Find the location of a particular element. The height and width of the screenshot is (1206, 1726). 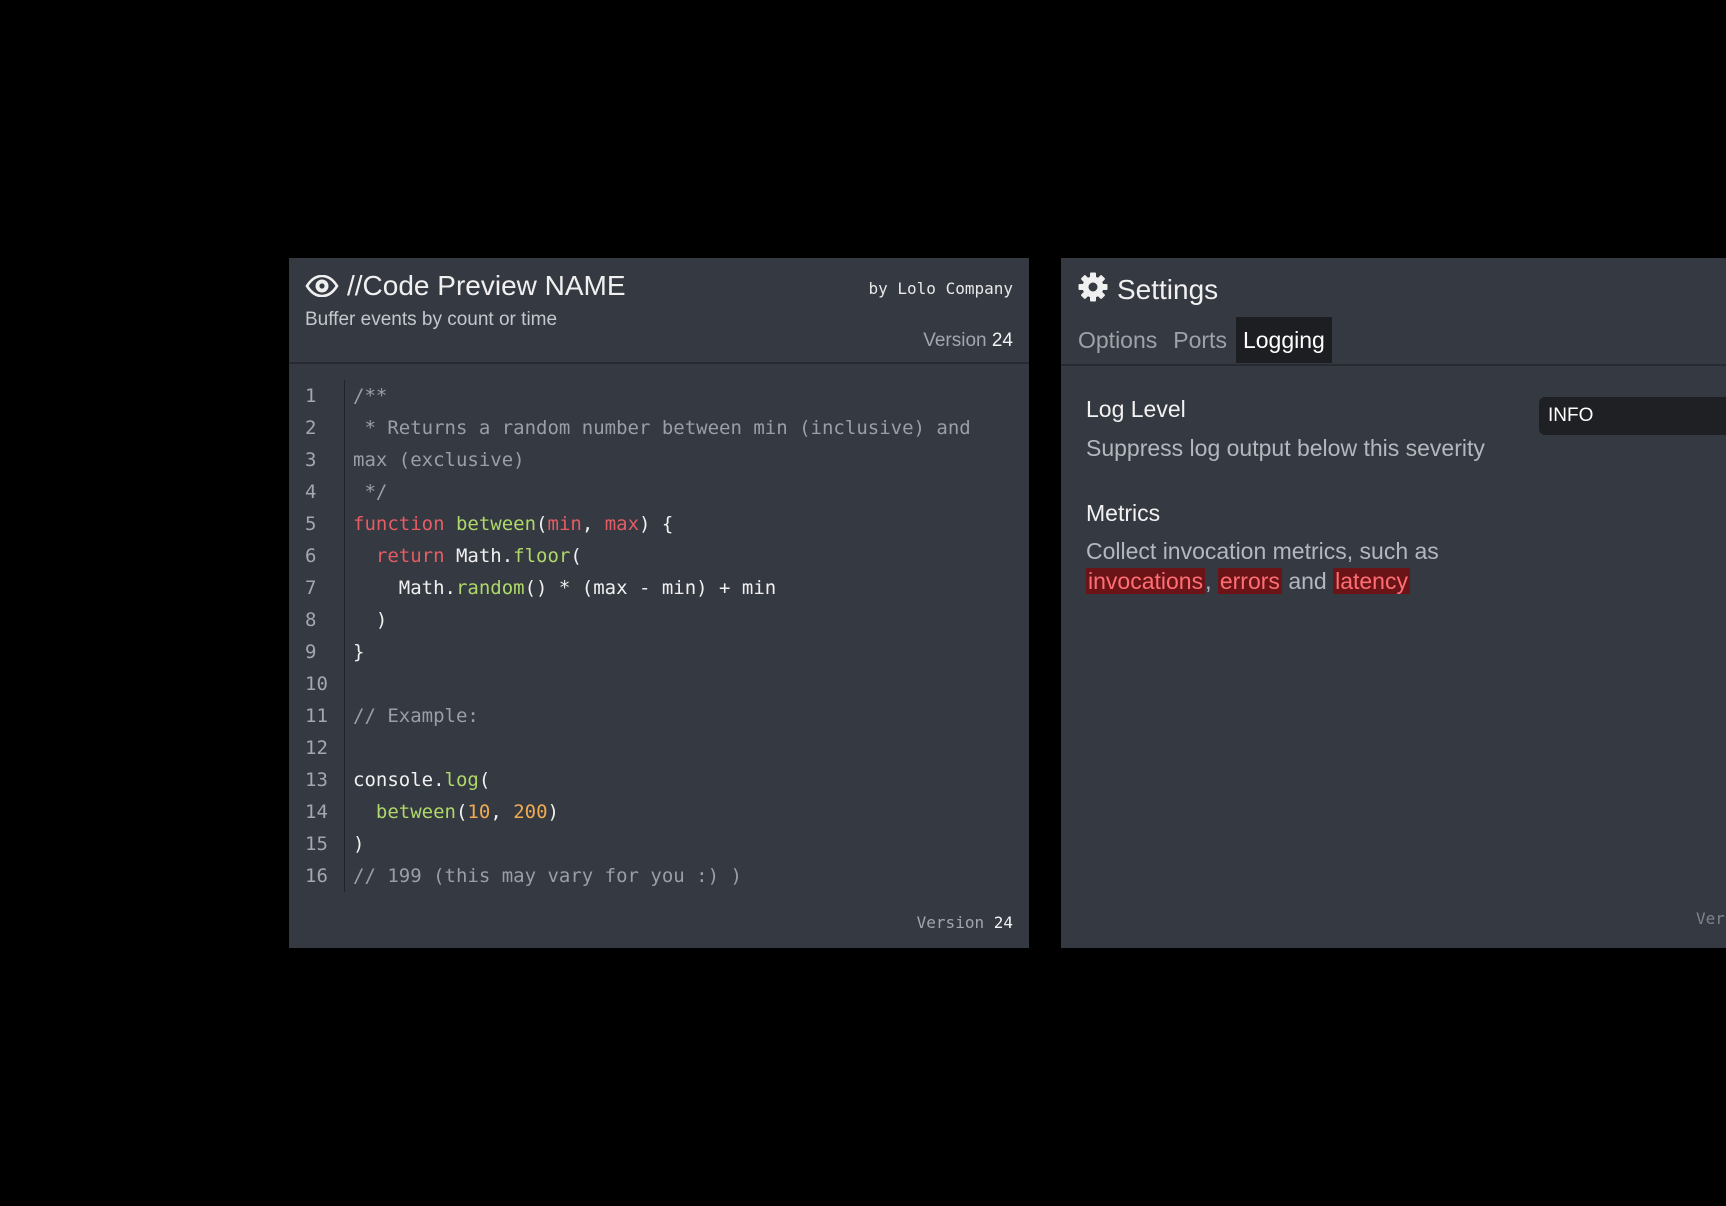

code-line: 6 return Math.floor( is located at coordinates (659, 556).